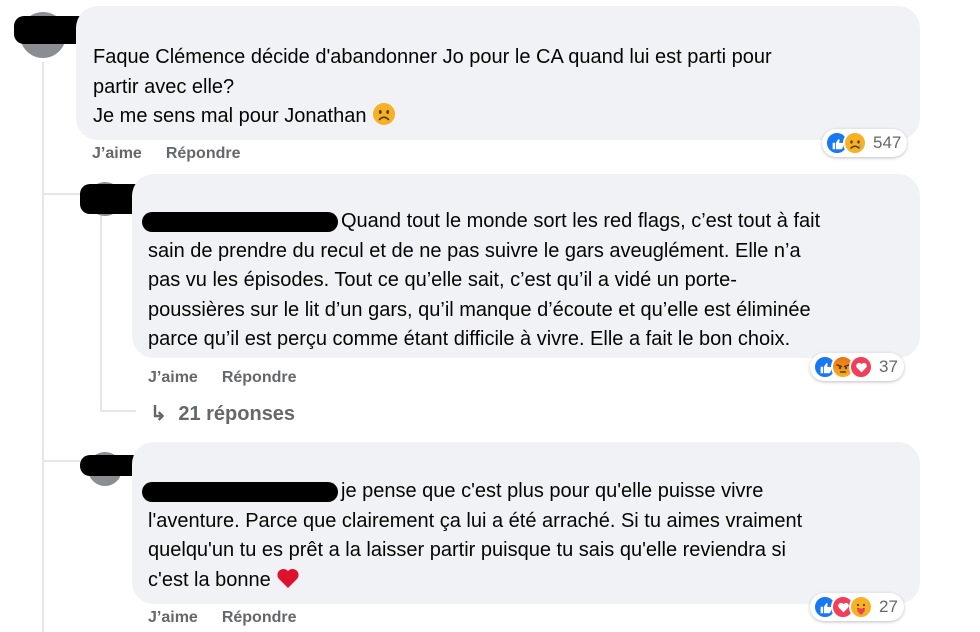 The height and width of the screenshot is (632, 980). I want to click on sad-reaction-icon, so click(855, 143).